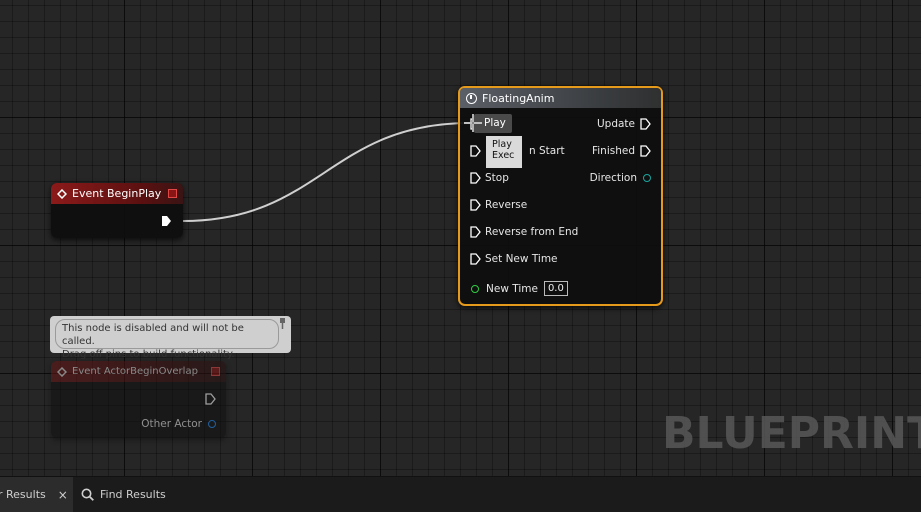  Describe the element at coordinates (171, 424) in the screenshot. I see `pin-label: Other Actor` at that location.